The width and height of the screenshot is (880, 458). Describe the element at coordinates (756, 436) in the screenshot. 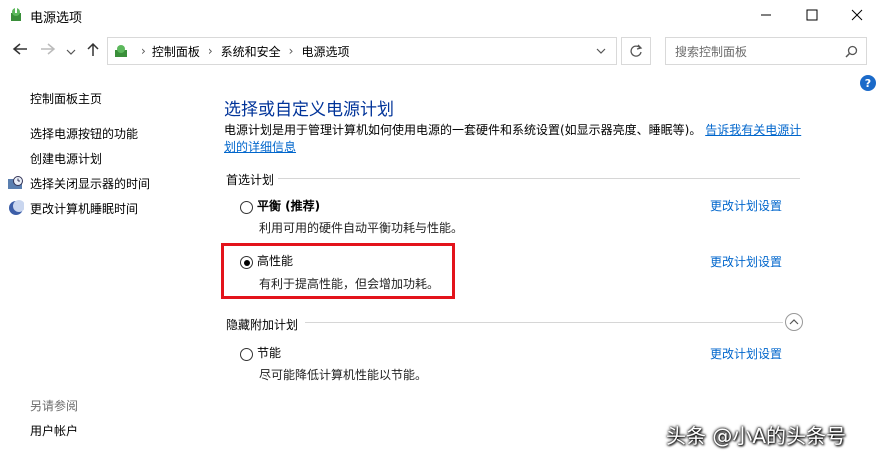

I see `watermark: 头条 @小A的头条号` at that location.